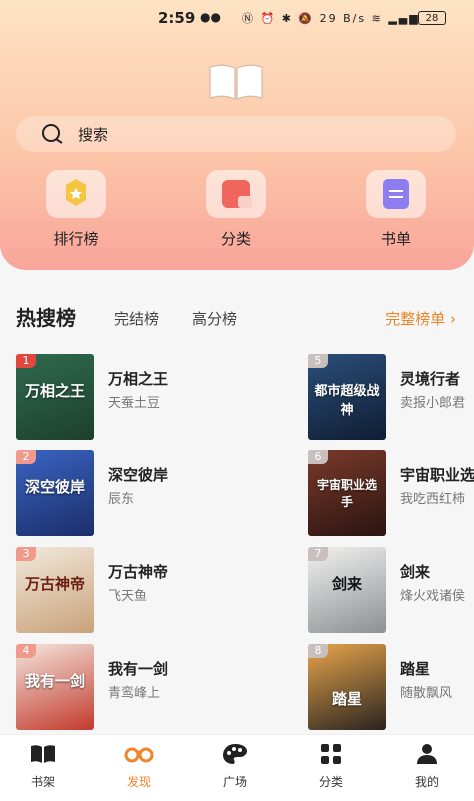 Image resolution: width=474 pixels, height=801 pixels. Describe the element at coordinates (426, 782) in the screenshot. I see `nav-label: 我的` at that location.